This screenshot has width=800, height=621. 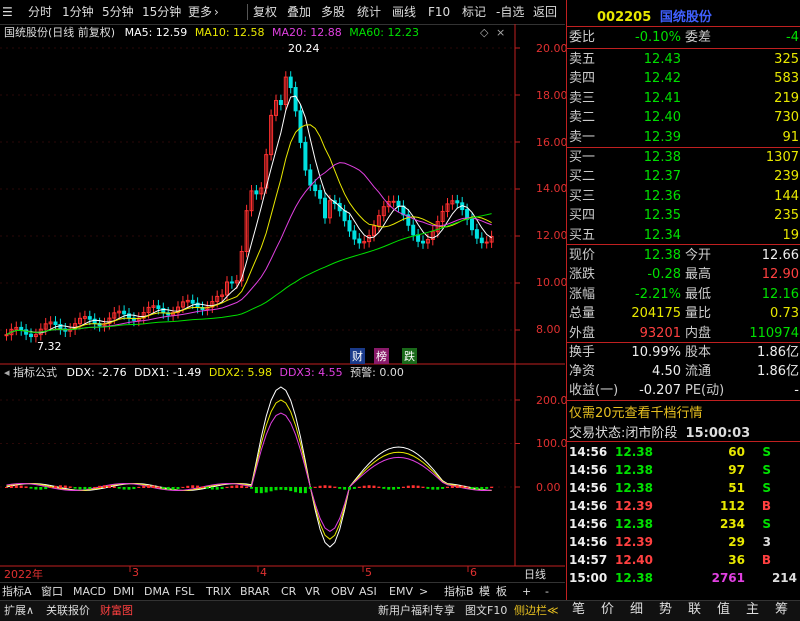 What do you see at coordinates (670, 524) in the screenshot?
I see `tick-row: 14:56 12.38 234 S` at bounding box center [670, 524].